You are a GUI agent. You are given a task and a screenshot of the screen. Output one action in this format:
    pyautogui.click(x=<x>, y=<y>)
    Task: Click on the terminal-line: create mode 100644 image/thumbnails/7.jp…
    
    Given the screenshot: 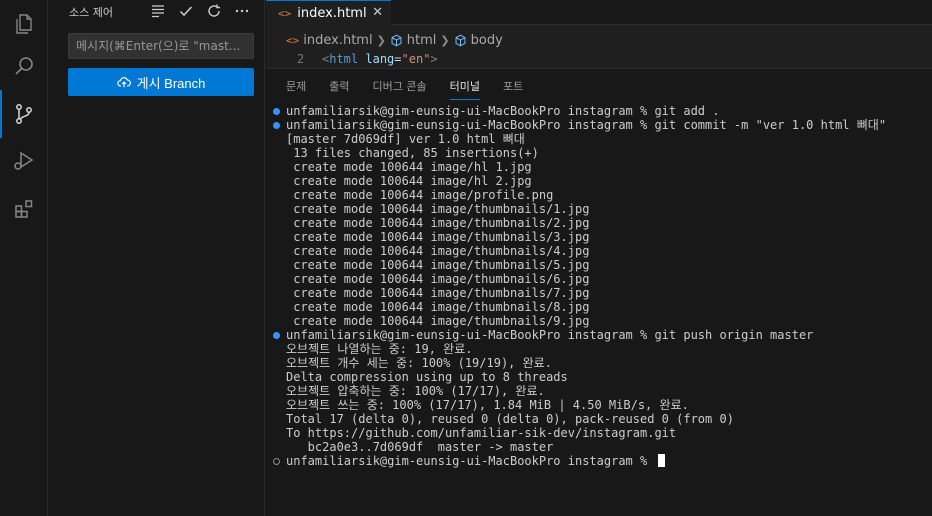 What is the action you would take?
    pyautogui.click(x=438, y=293)
    